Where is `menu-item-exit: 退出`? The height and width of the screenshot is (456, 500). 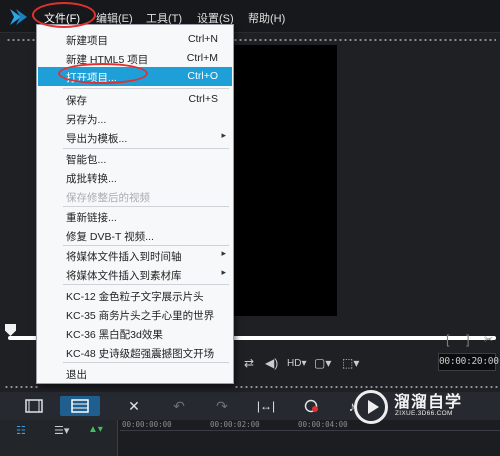 menu-item-exit: 退出 is located at coordinates (135, 373).